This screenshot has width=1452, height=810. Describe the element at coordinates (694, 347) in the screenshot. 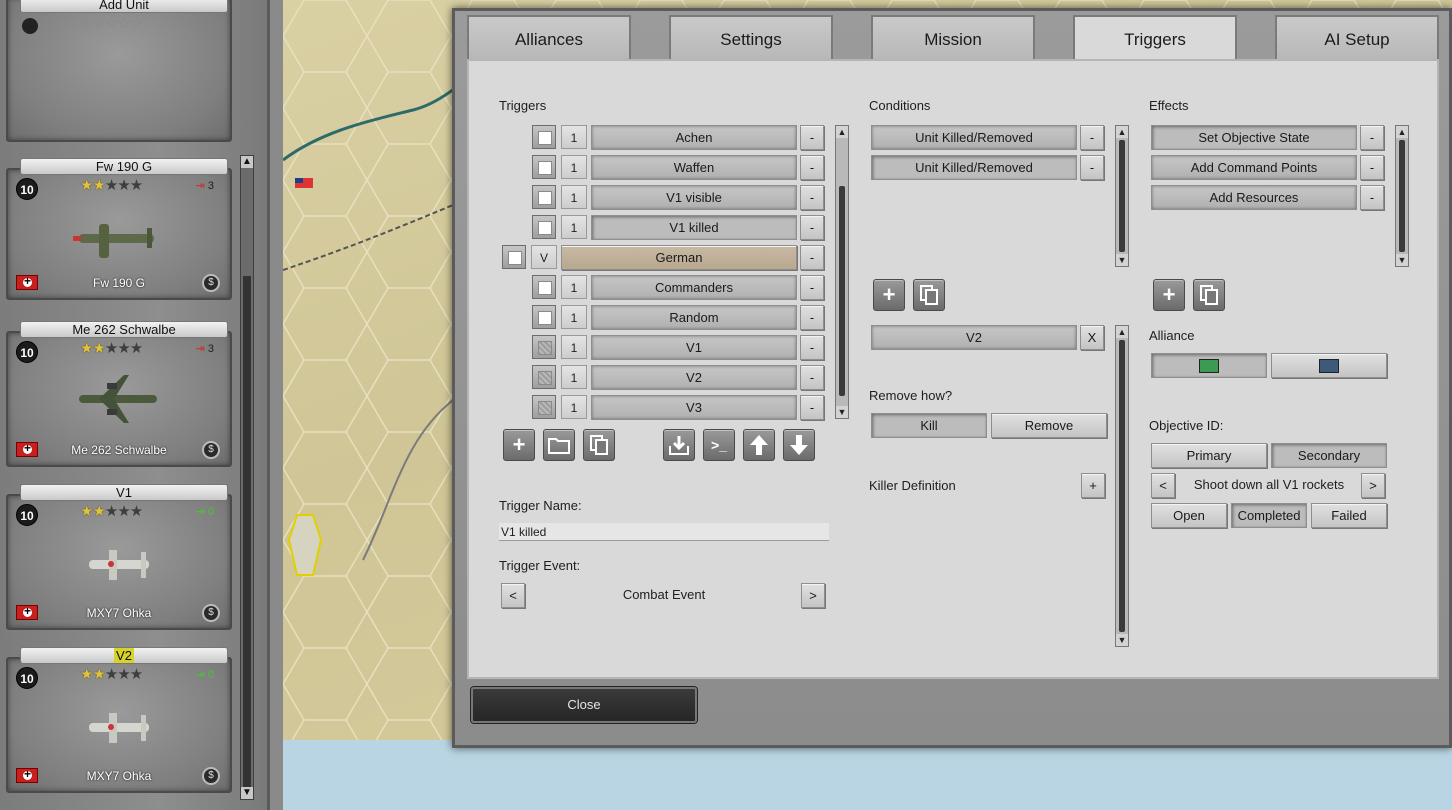

I see `trigger-item: V1` at that location.